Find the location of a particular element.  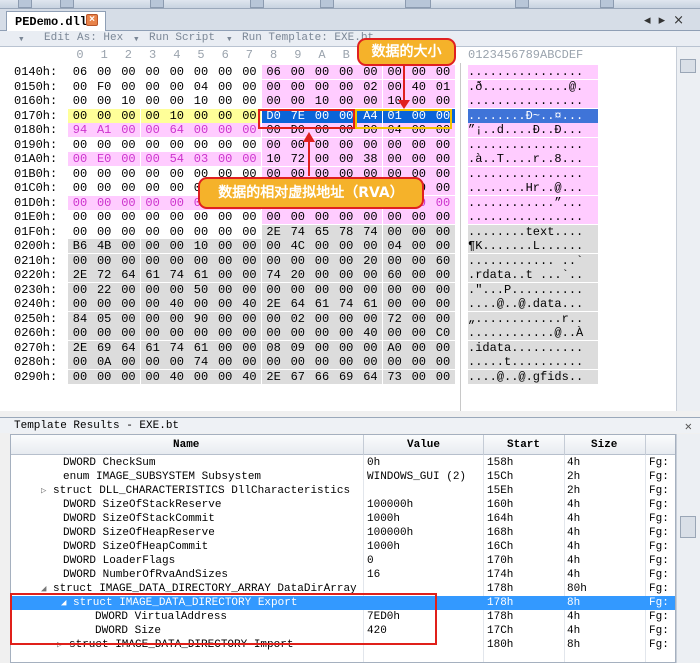

scroll-thumb is located at coordinates (688, 527).